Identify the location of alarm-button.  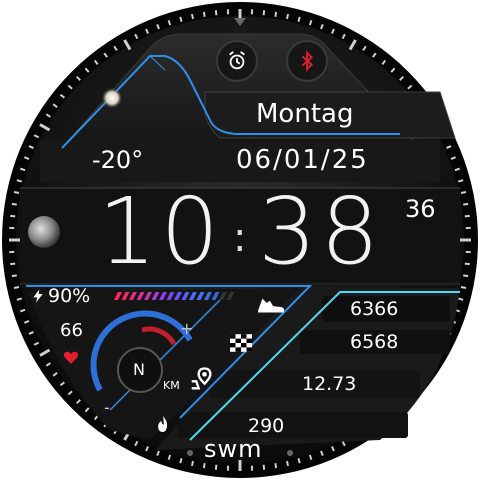
(237, 61).